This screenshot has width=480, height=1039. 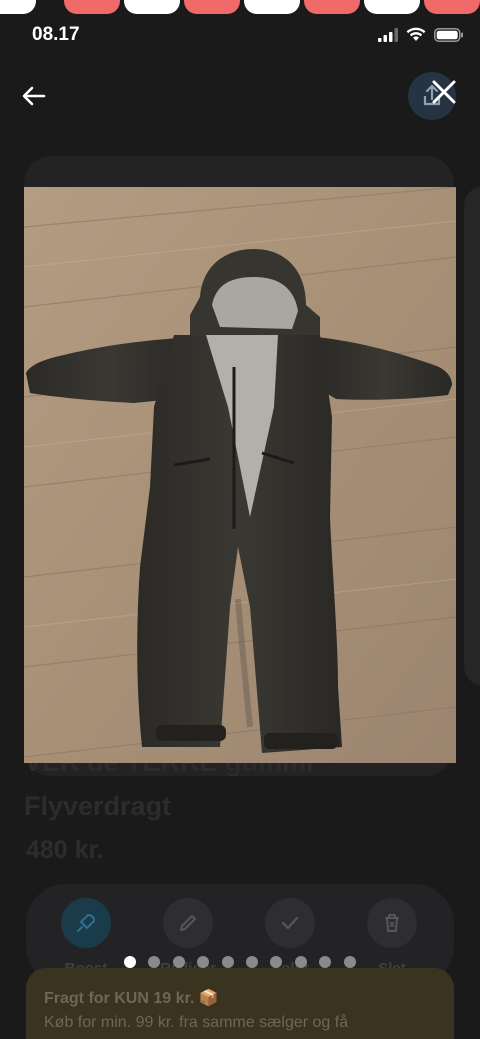 I want to click on check-icon, so click(x=290, y=923).